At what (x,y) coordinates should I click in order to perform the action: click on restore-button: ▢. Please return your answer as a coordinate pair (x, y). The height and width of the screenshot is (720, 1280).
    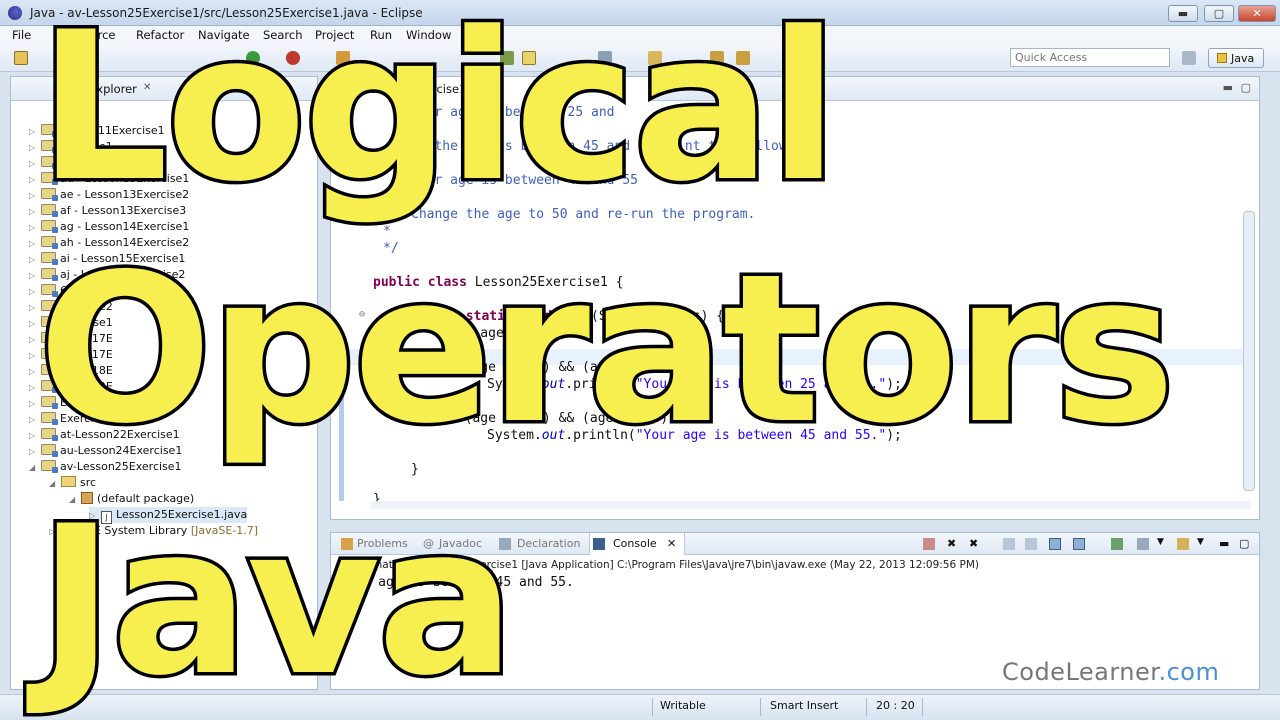
    Looking at the image, I should click on (1219, 13).